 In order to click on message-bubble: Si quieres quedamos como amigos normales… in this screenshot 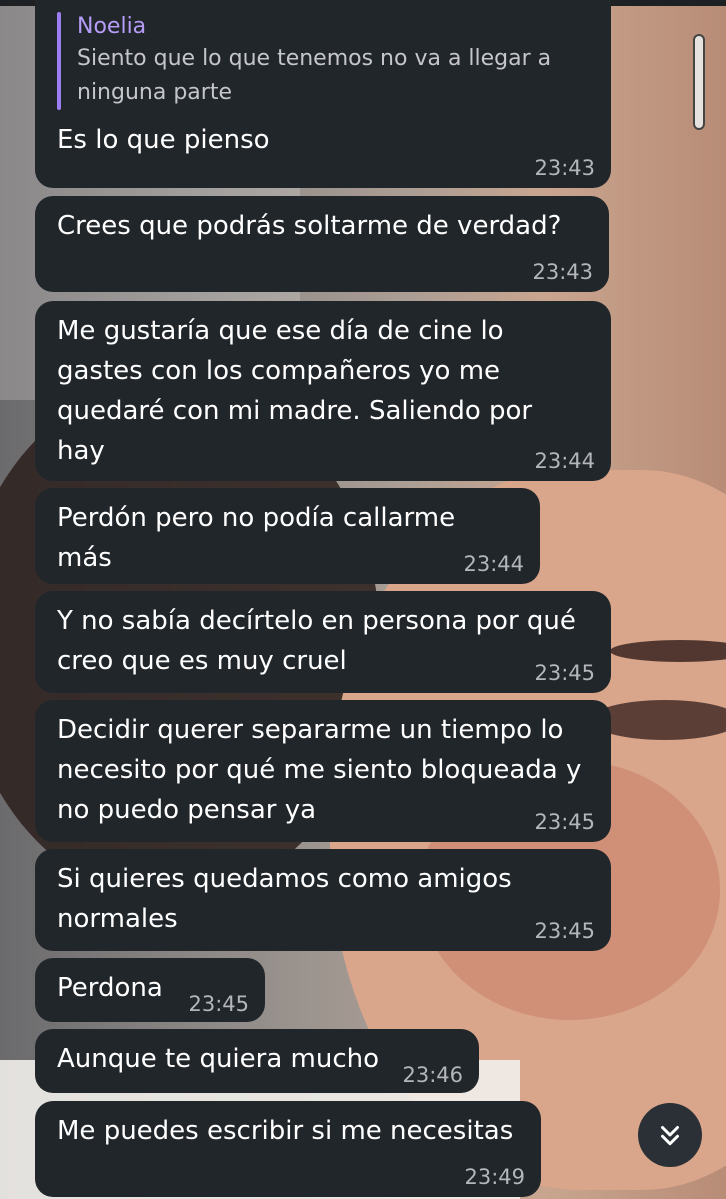, I will do `click(323, 900)`.